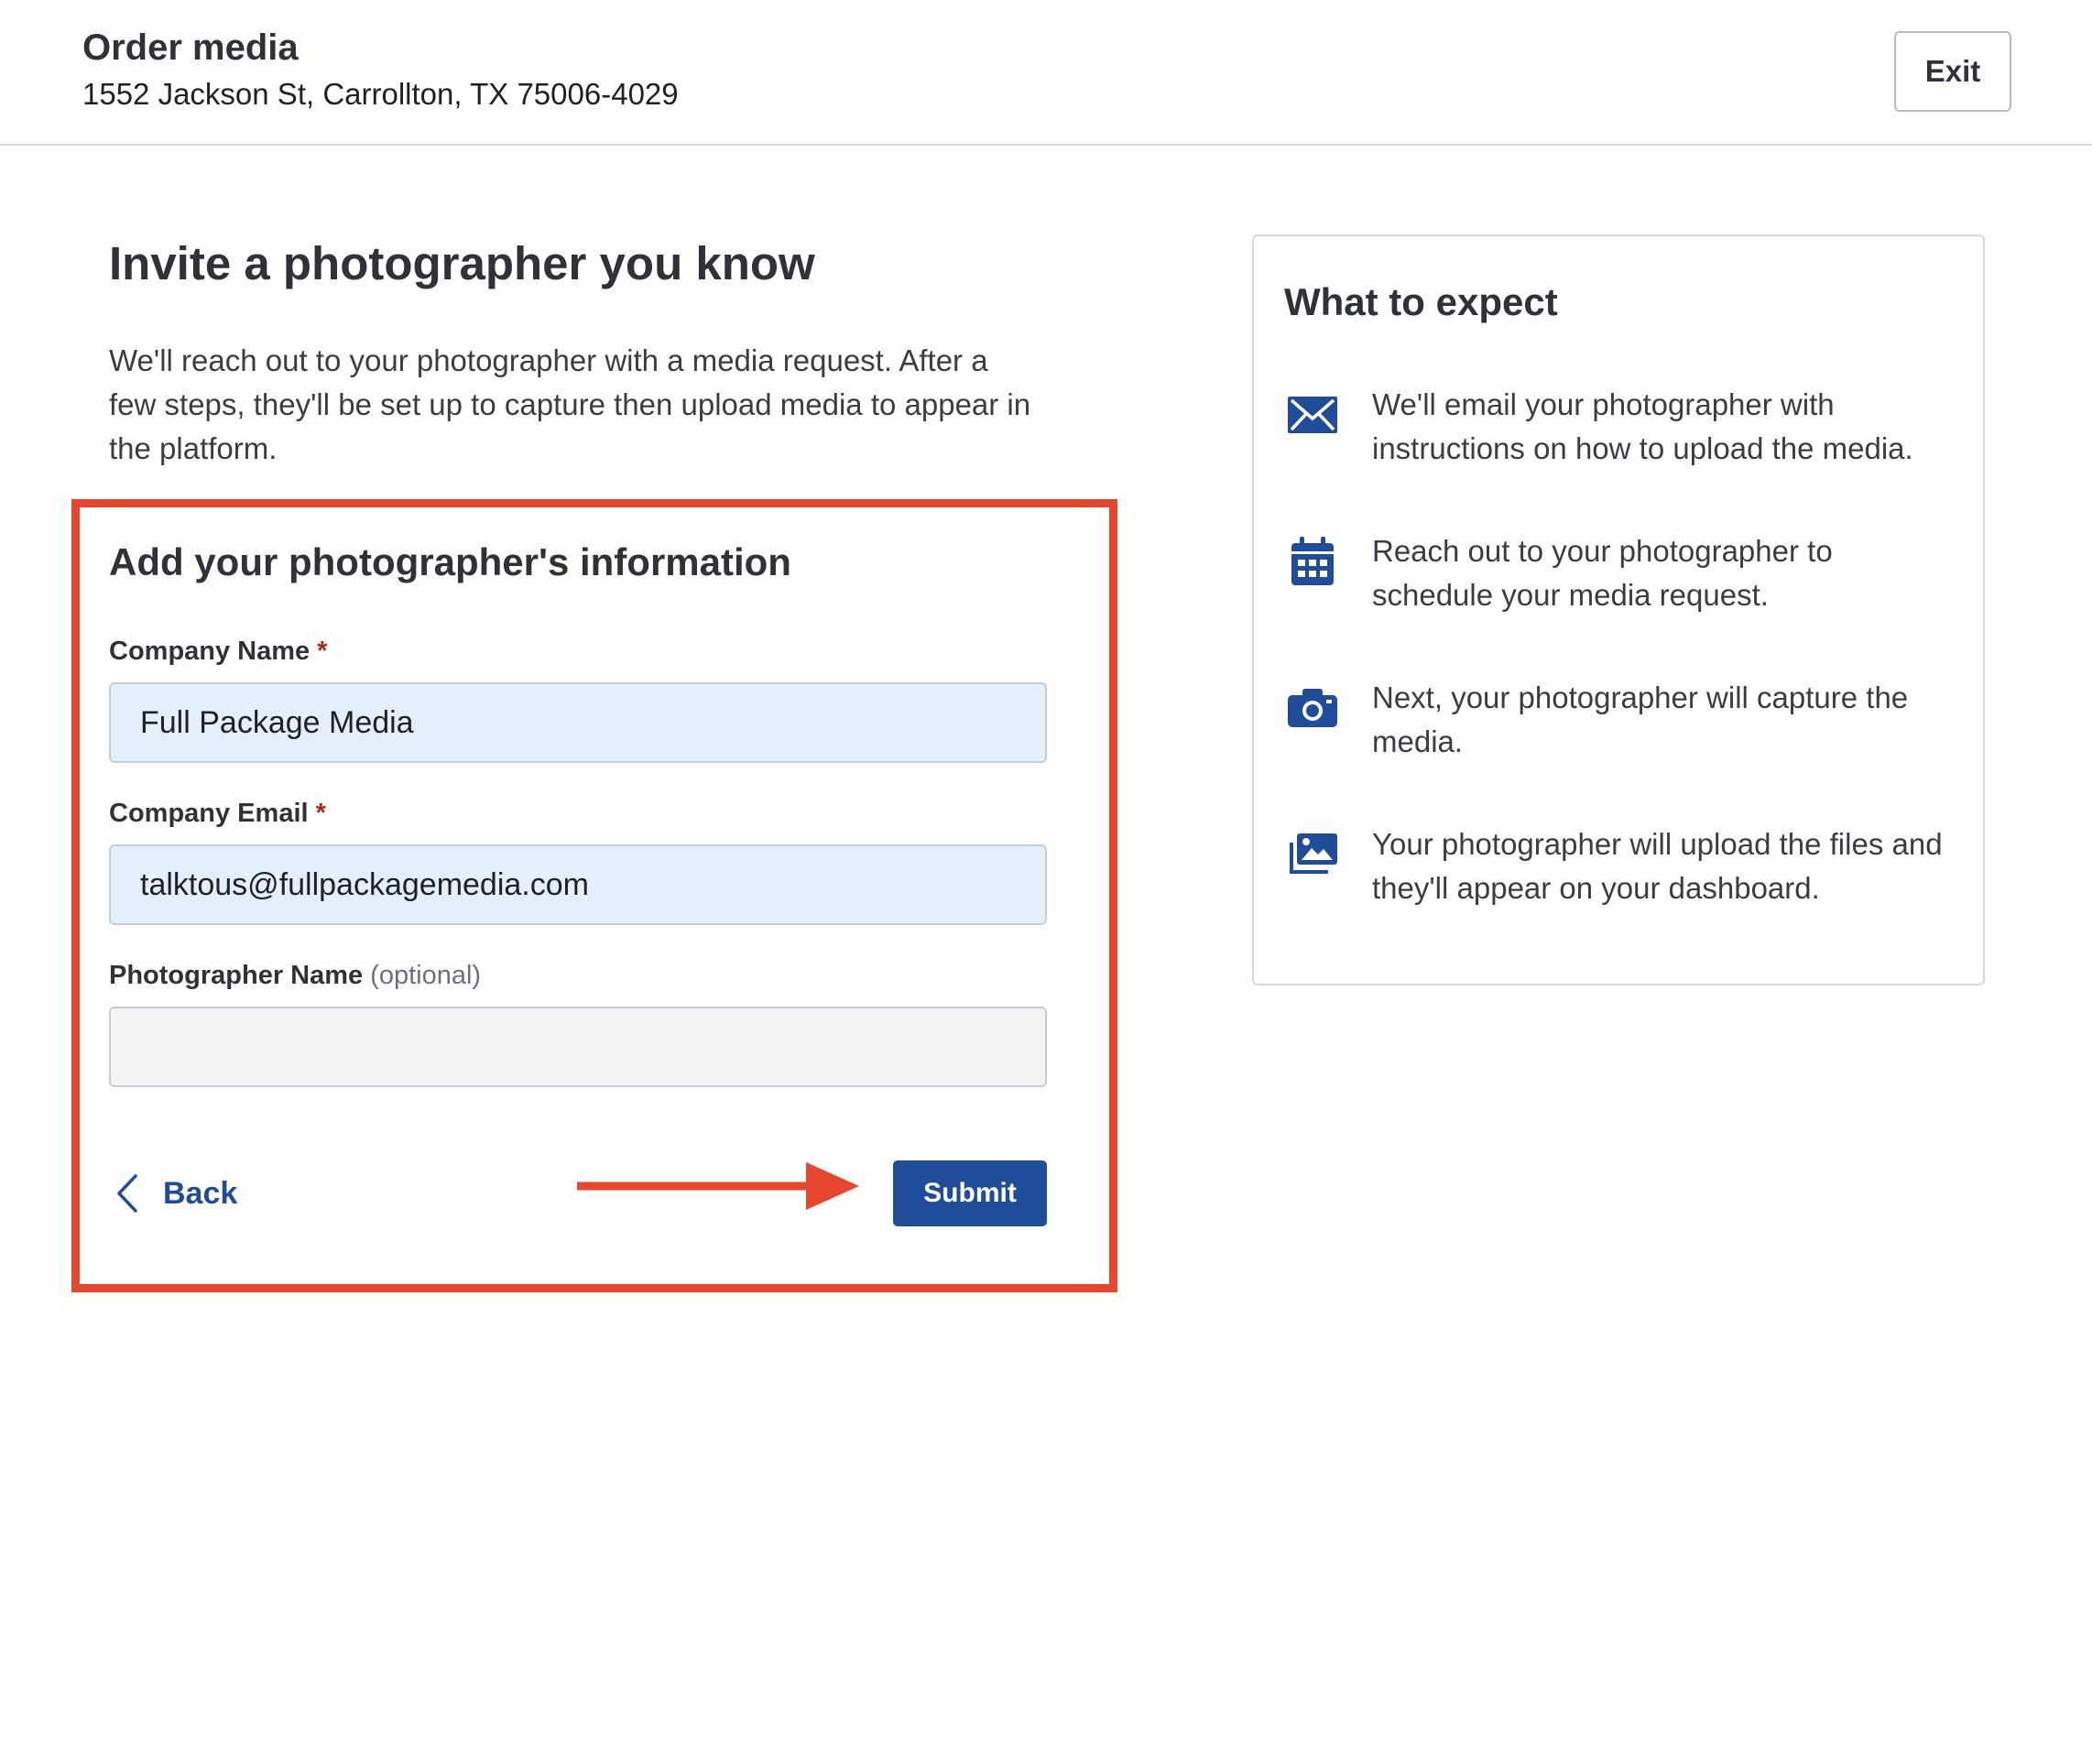 The image size is (2092, 1764). I want to click on exit-button: Exit, so click(1952, 71).